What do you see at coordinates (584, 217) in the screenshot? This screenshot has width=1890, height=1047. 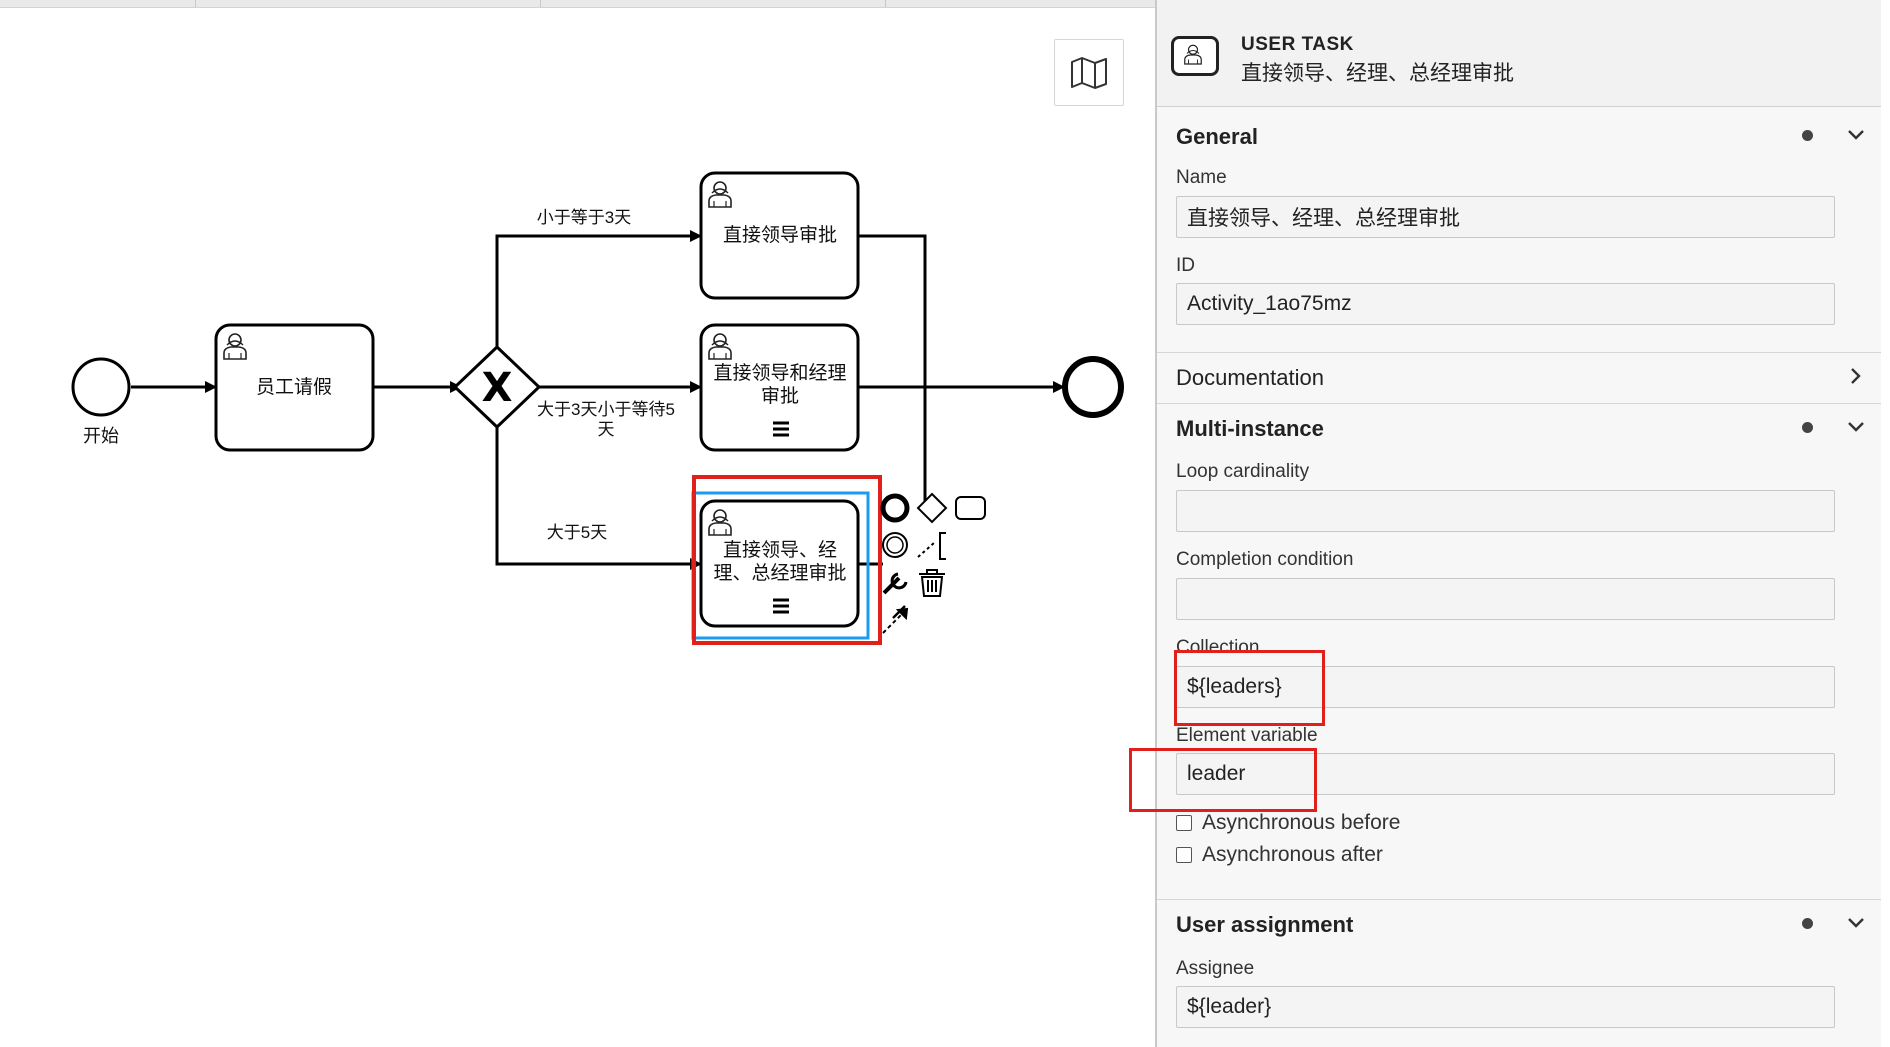 I see `flow-label-le3: 小于等于3天` at bounding box center [584, 217].